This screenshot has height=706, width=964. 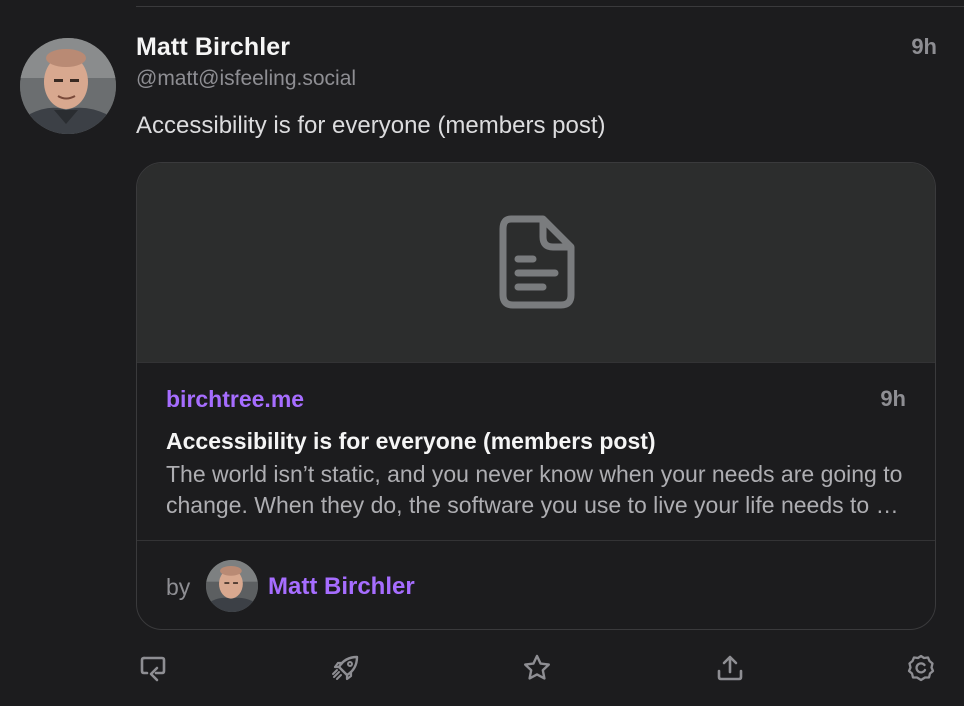 I want to click on share-button, so click(x=730, y=668).